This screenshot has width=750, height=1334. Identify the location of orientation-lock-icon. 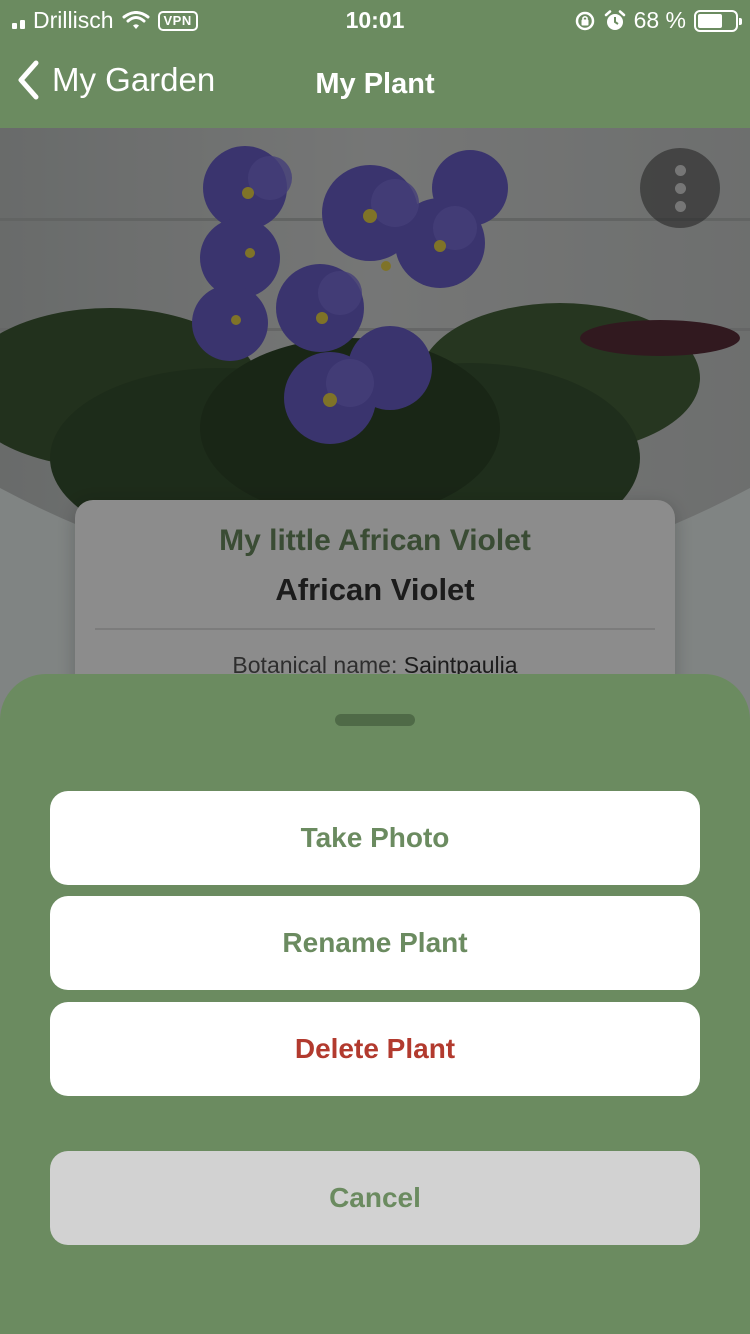
(584, 20).